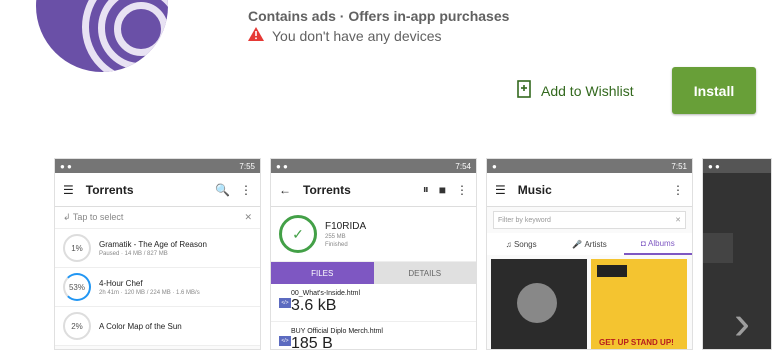 This screenshot has width=772, height=350. What do you see at coordinates (524, 90) in the screenshot?
I see `bookmark-plus-icon` at bounding box center [524, 90].